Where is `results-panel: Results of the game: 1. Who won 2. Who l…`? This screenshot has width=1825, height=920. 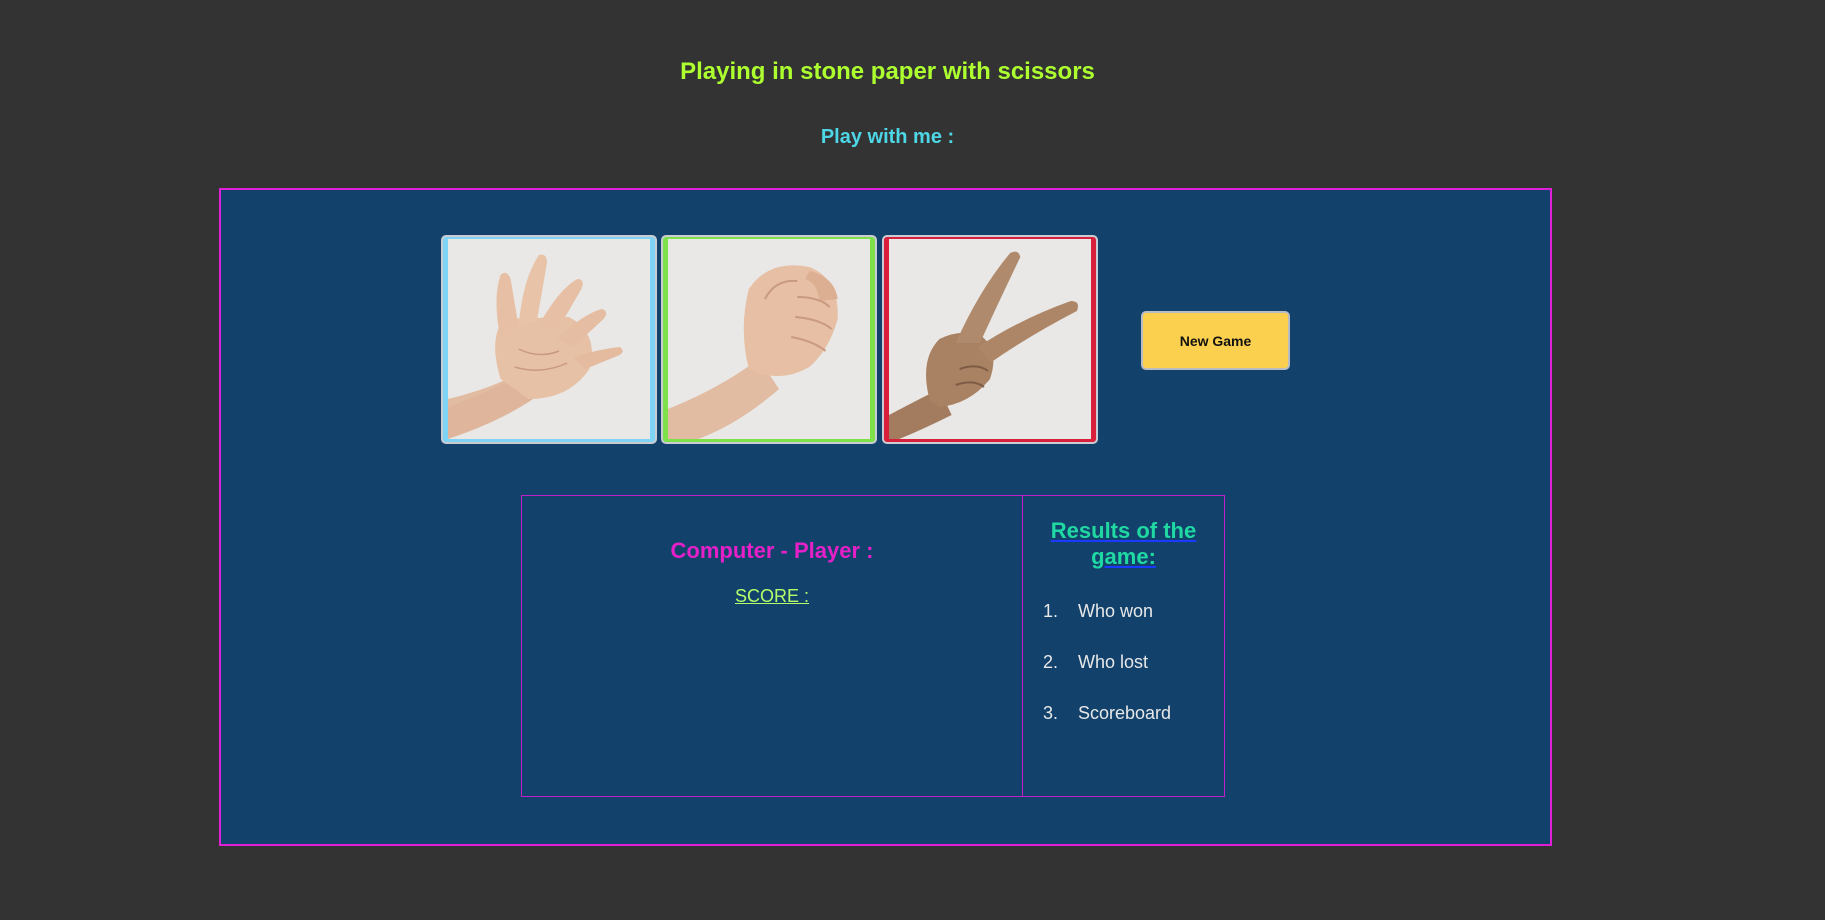 results-panel: Results of the game: 1. Who won 2. Who l… is located at coordinates (1123, 646).